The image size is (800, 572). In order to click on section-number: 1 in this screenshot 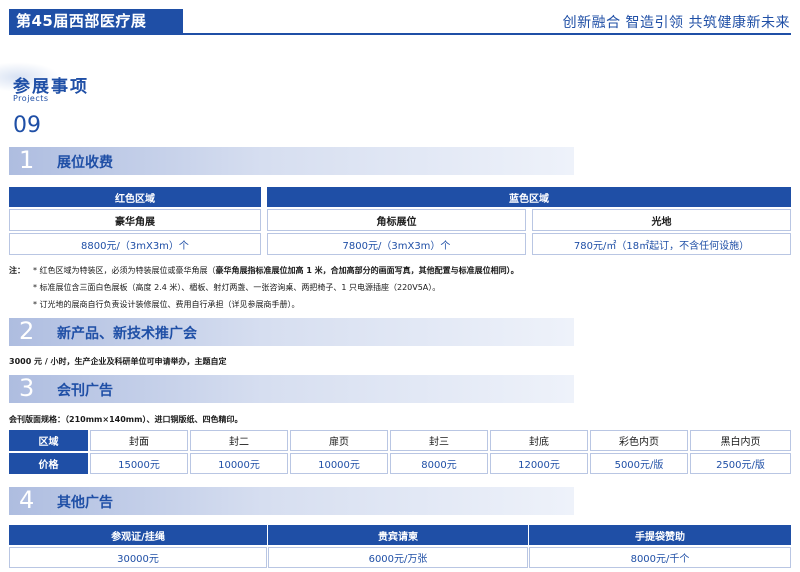, I will do `click(27, 160)`.